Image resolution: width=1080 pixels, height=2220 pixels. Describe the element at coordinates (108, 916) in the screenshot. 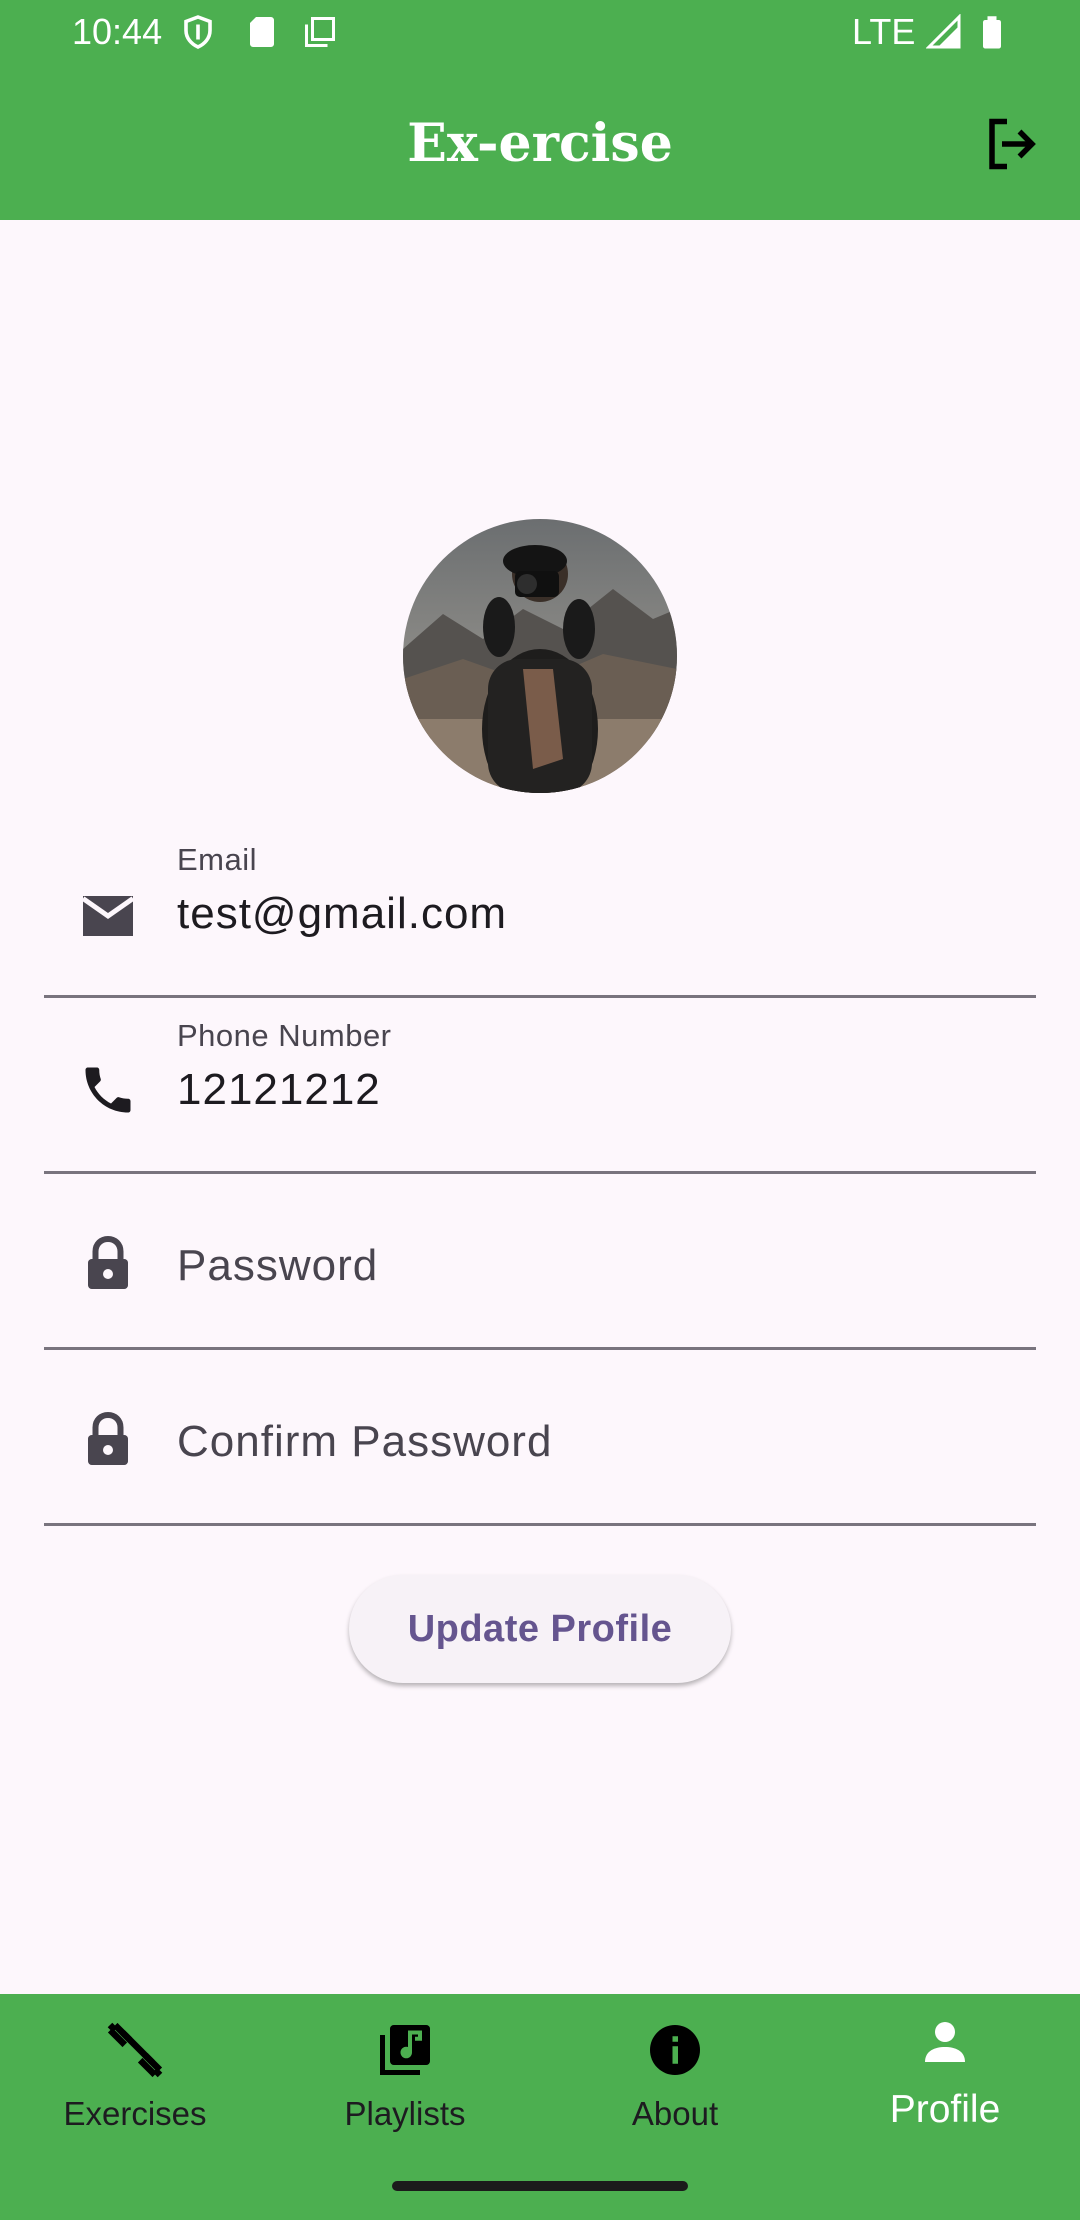

I see `email-icon` at that location.